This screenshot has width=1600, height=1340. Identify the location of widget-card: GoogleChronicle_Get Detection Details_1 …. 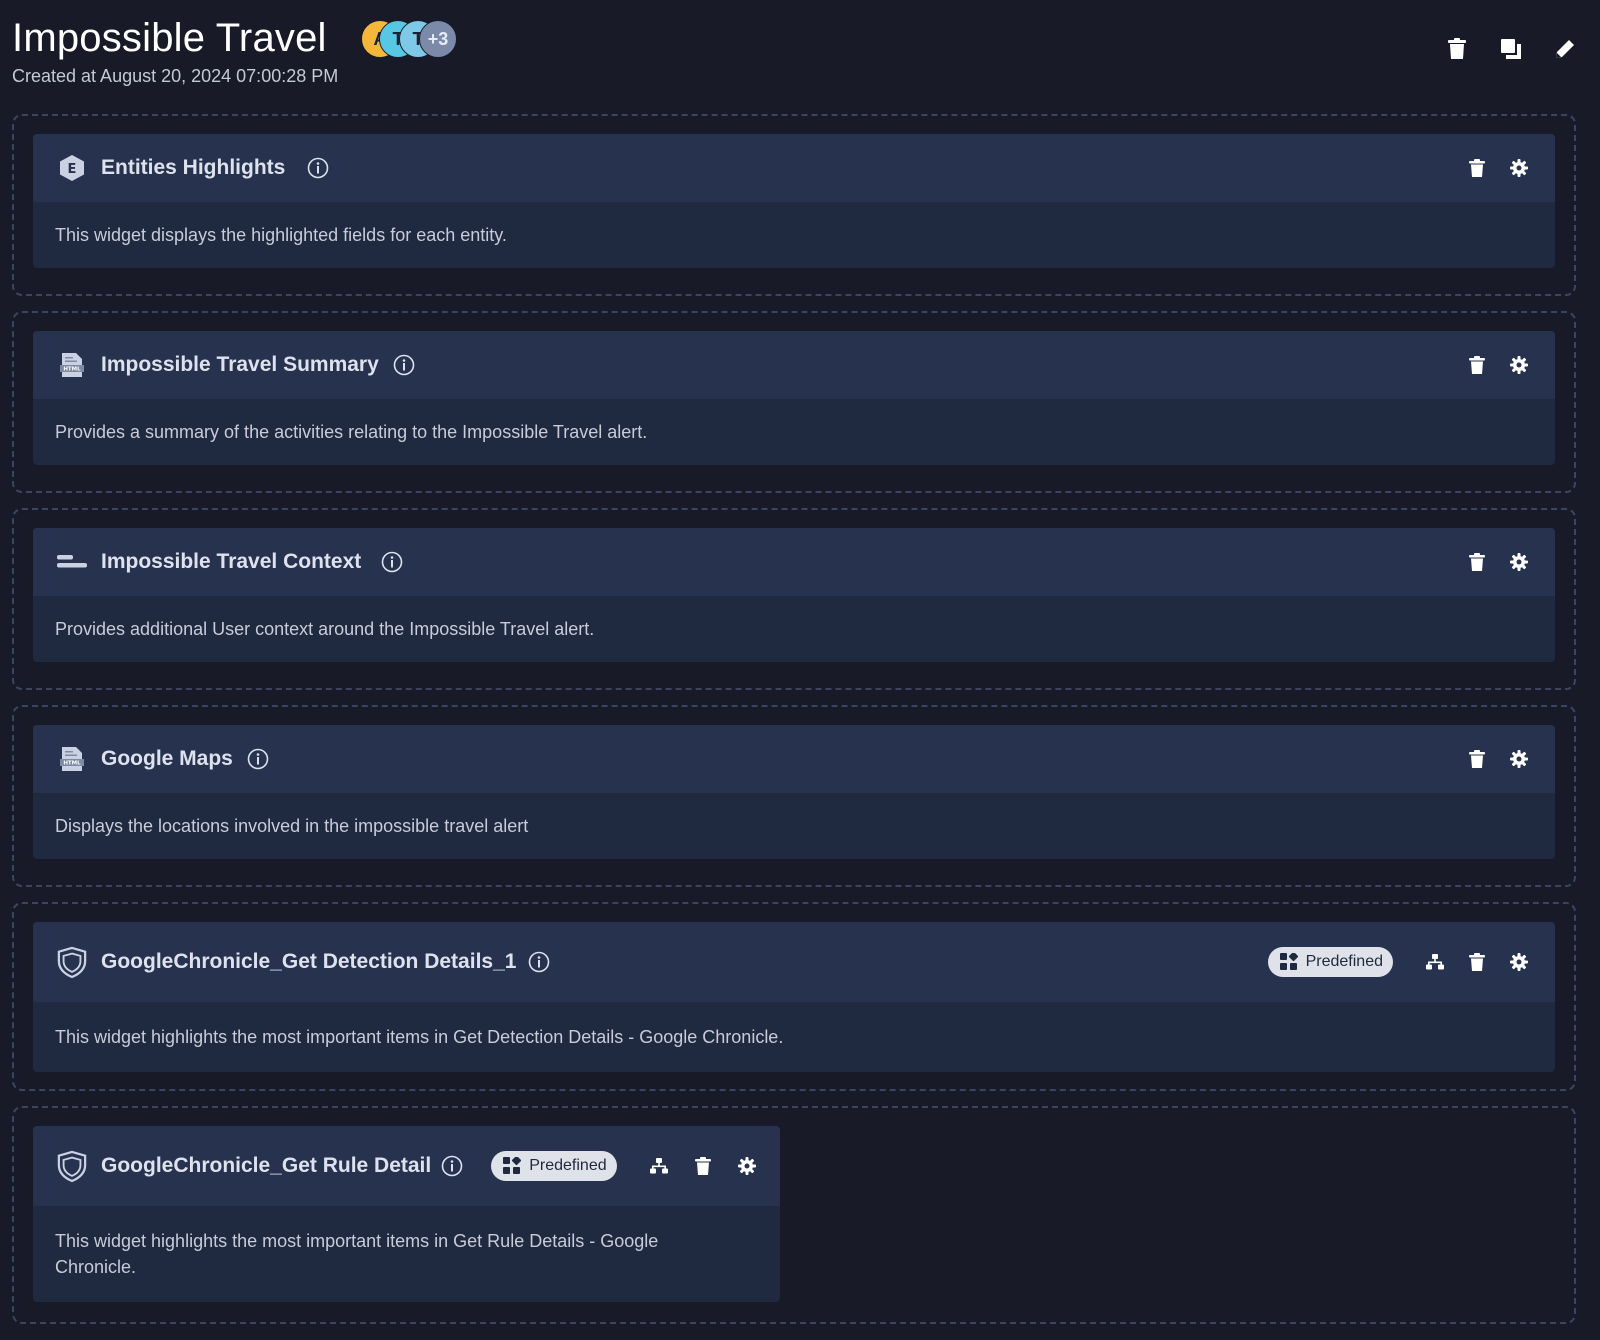
(794, 997).